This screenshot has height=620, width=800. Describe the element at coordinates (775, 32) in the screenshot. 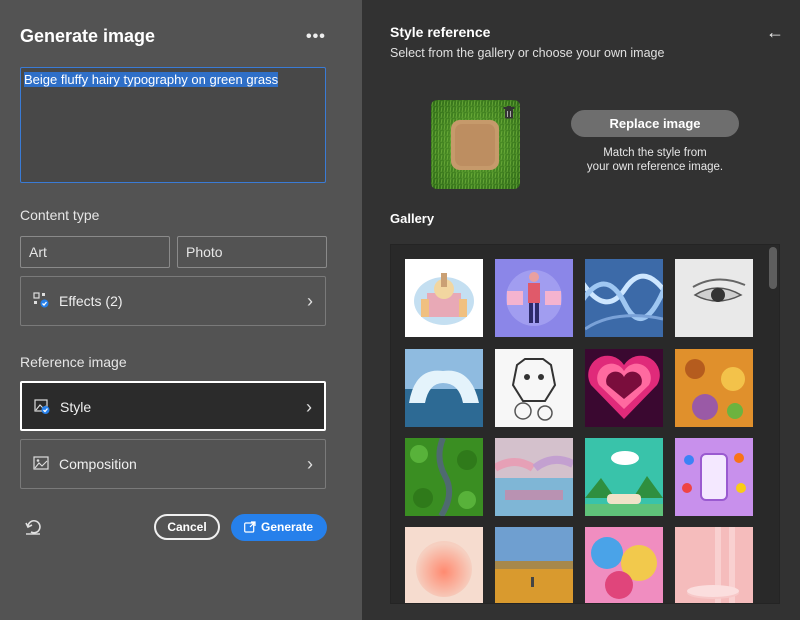

I see `arrow-left-icon: ←` at that location.